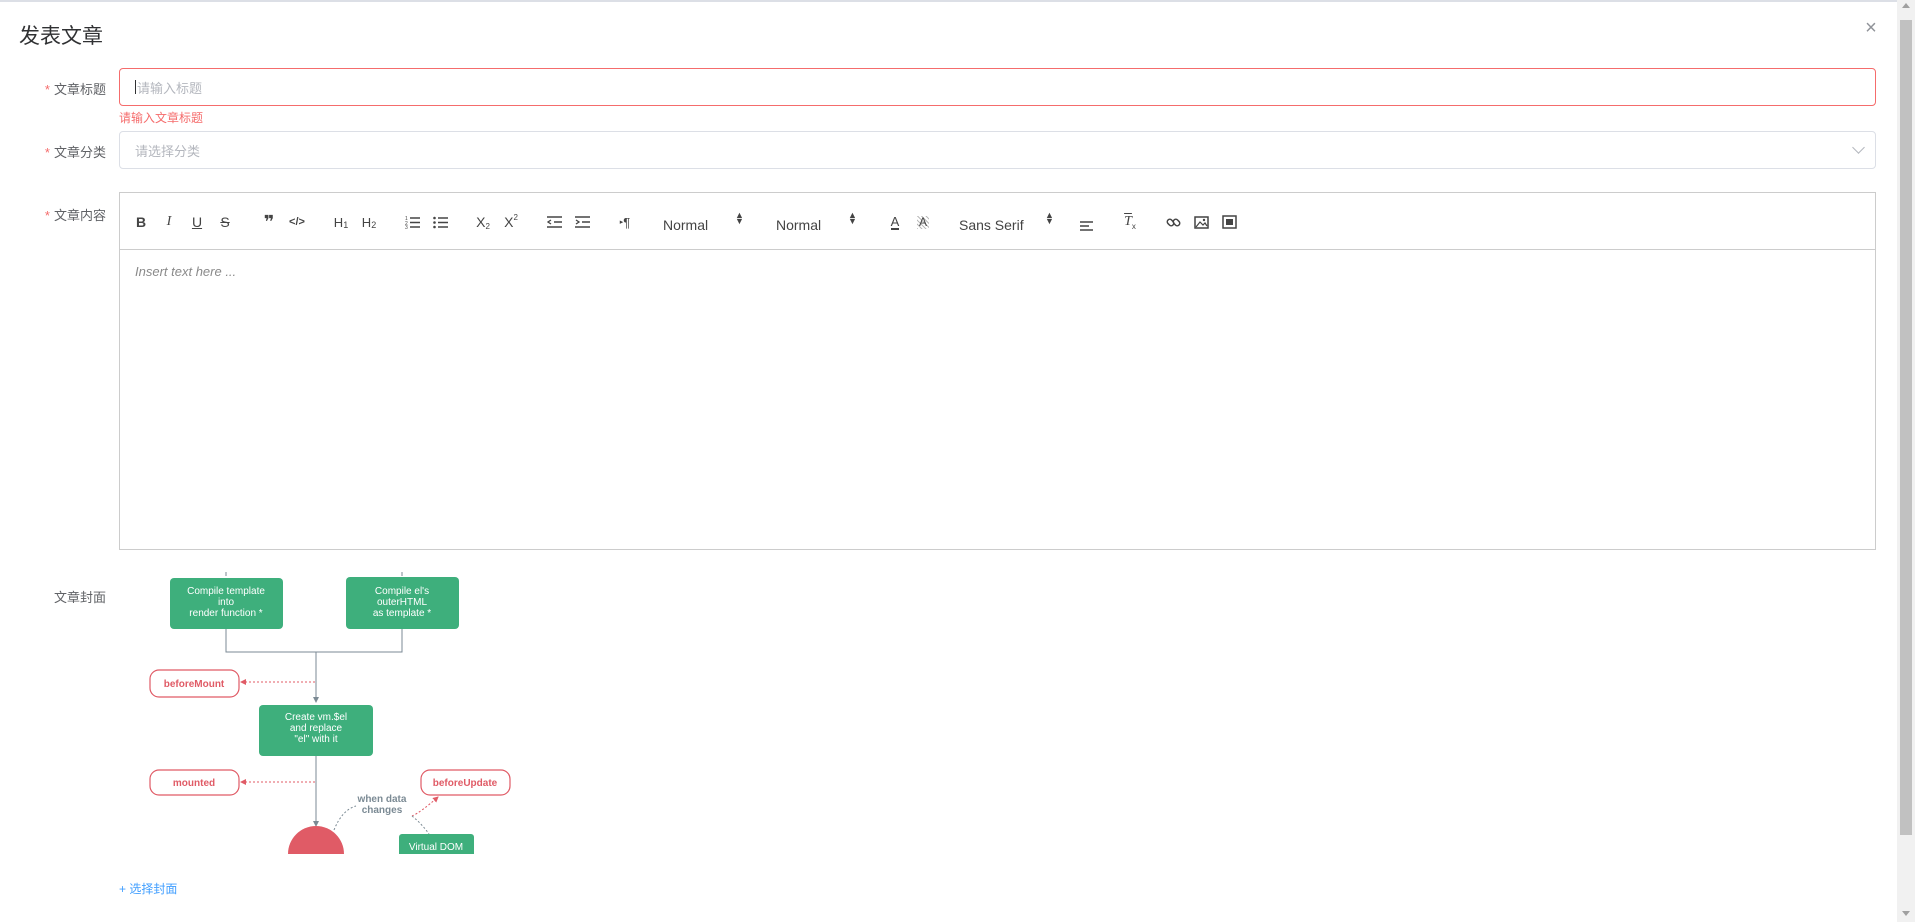 Image resolution: width=1915 pixels, height=922 pixels. I want to click on header-picker: Normal ▲ ▼, so click(831, 222).